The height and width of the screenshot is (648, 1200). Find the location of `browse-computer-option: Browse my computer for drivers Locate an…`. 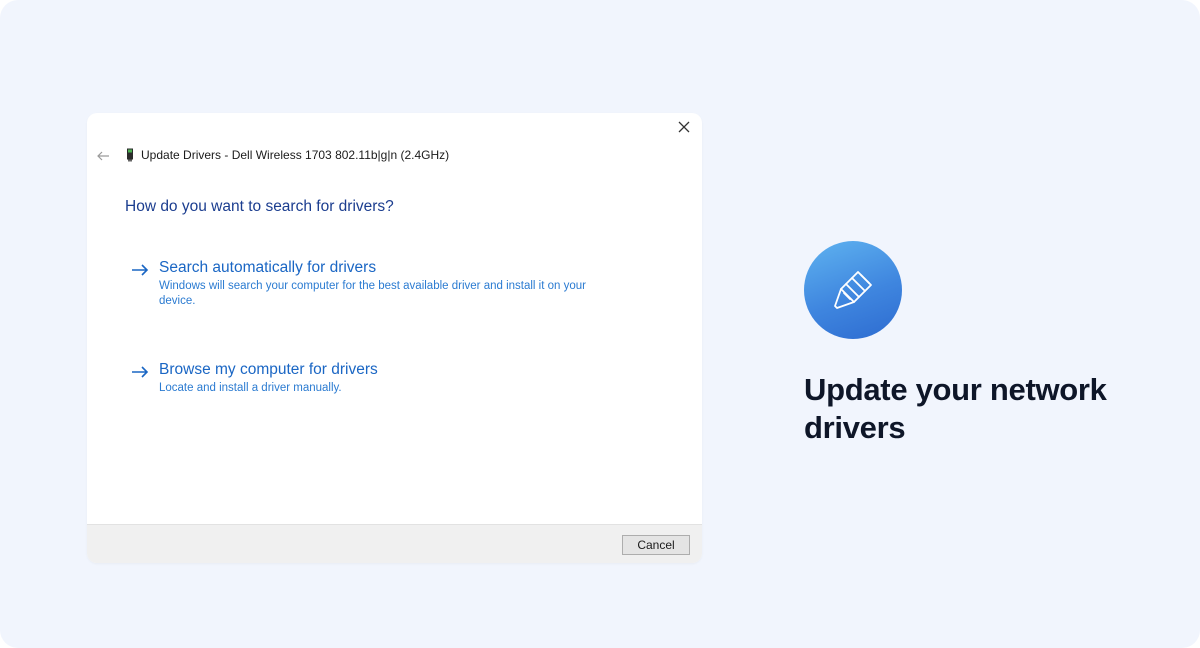

browse-computer-option: Browse my computer for drivers Locate an… is located at coordinates (365, 378).